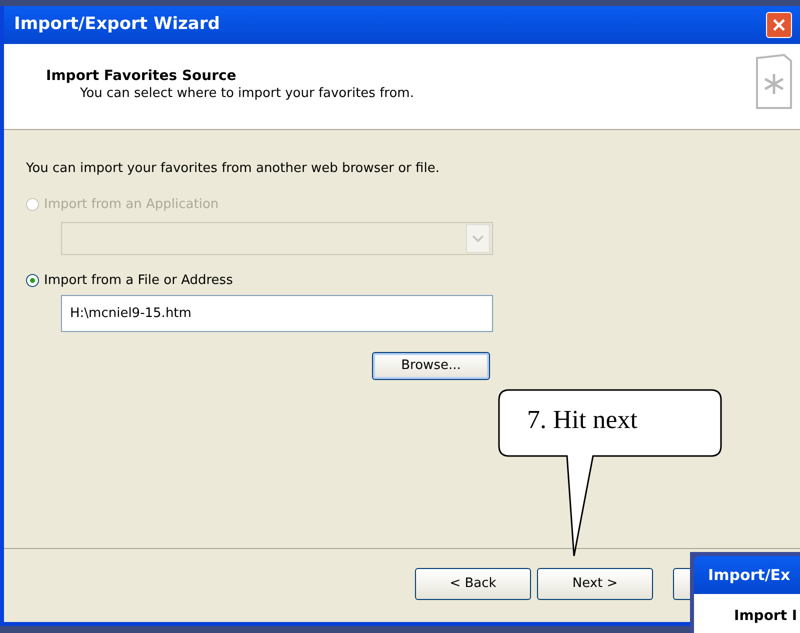 This screenshot has height=633, width=800. What do you see at coordinates (473, 584) in the screenshot?
I see `back-button: < Back` at bounding box center [473, 584].